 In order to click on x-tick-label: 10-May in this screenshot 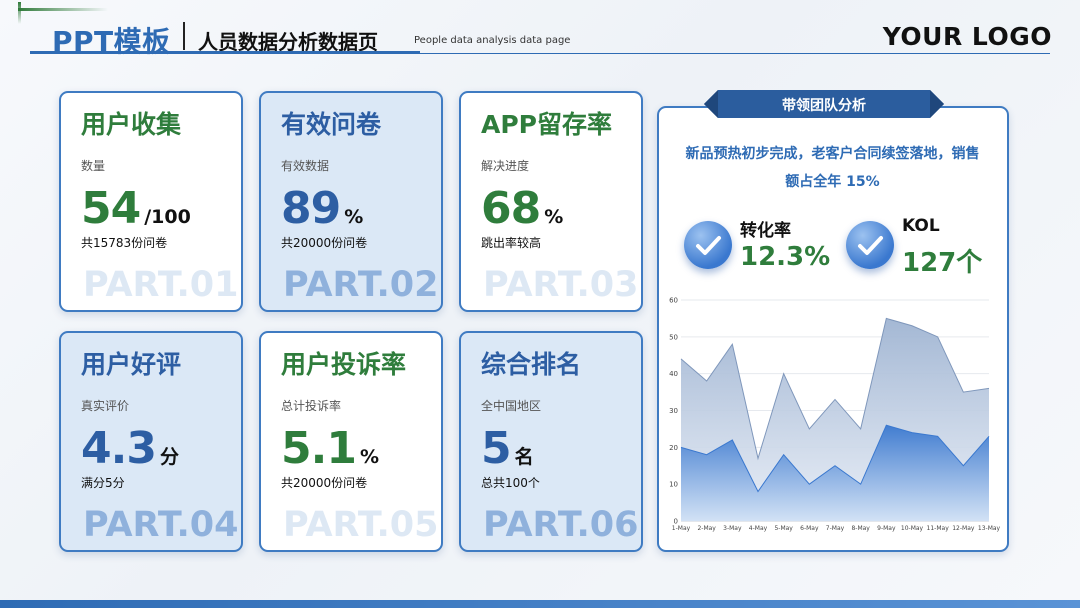, I will do `click(912, 528)`.